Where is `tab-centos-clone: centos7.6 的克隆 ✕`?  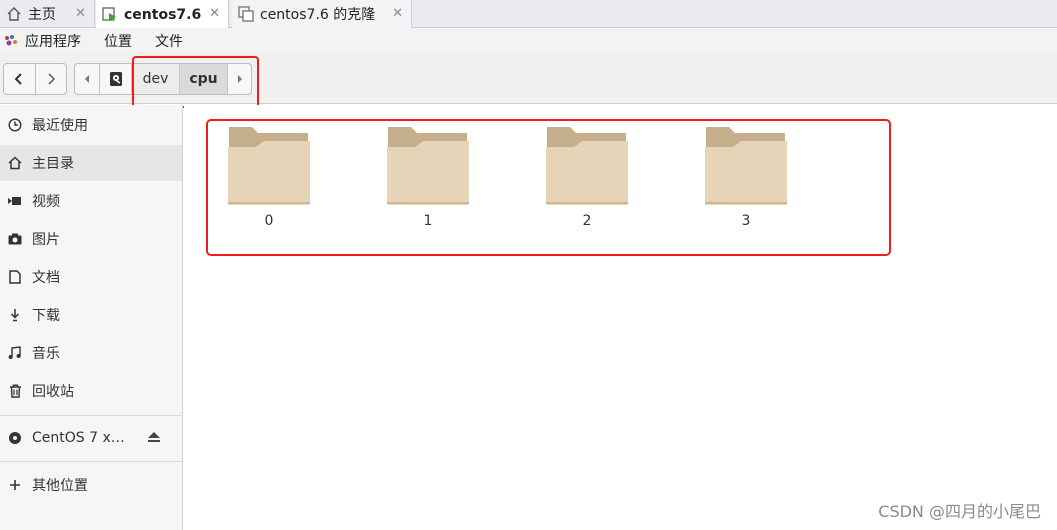 tab-centos-clone: centos7.6 的克隆 ✕ is located at coordinates (322, 14).